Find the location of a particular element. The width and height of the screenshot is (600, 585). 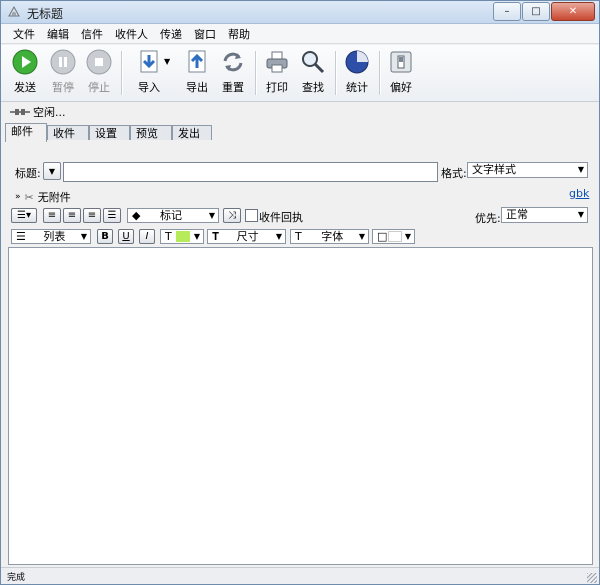

import-button: 导入 is located at coordinates (149, 71).